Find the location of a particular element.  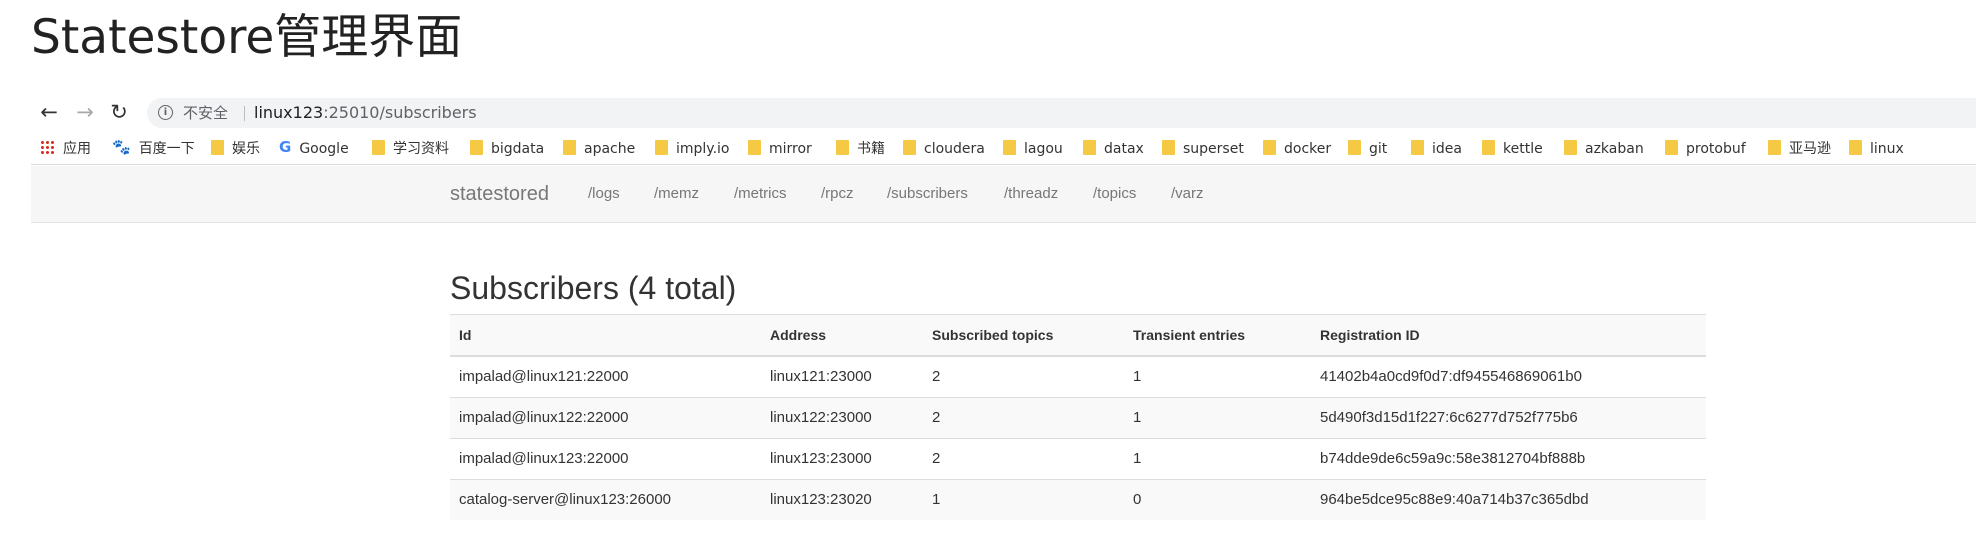

bookmark-folder: lagou is located at coordinates (1033, 149).